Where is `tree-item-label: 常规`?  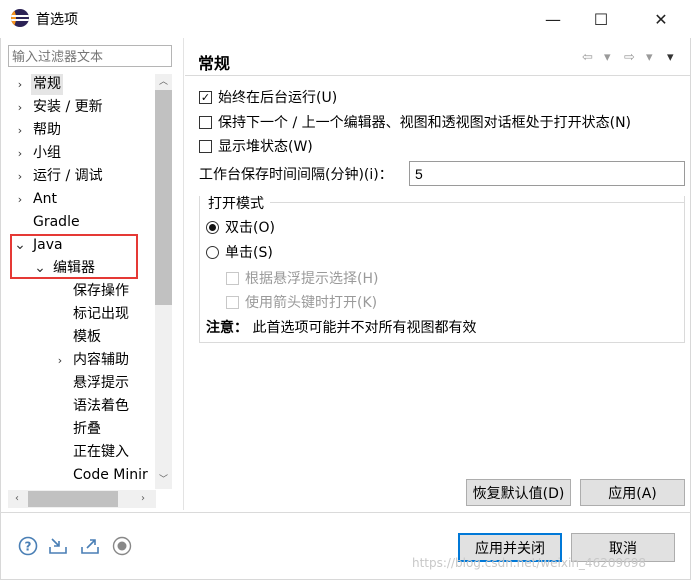
tree-item-label: 常规 is located at coordinates (47, 84).